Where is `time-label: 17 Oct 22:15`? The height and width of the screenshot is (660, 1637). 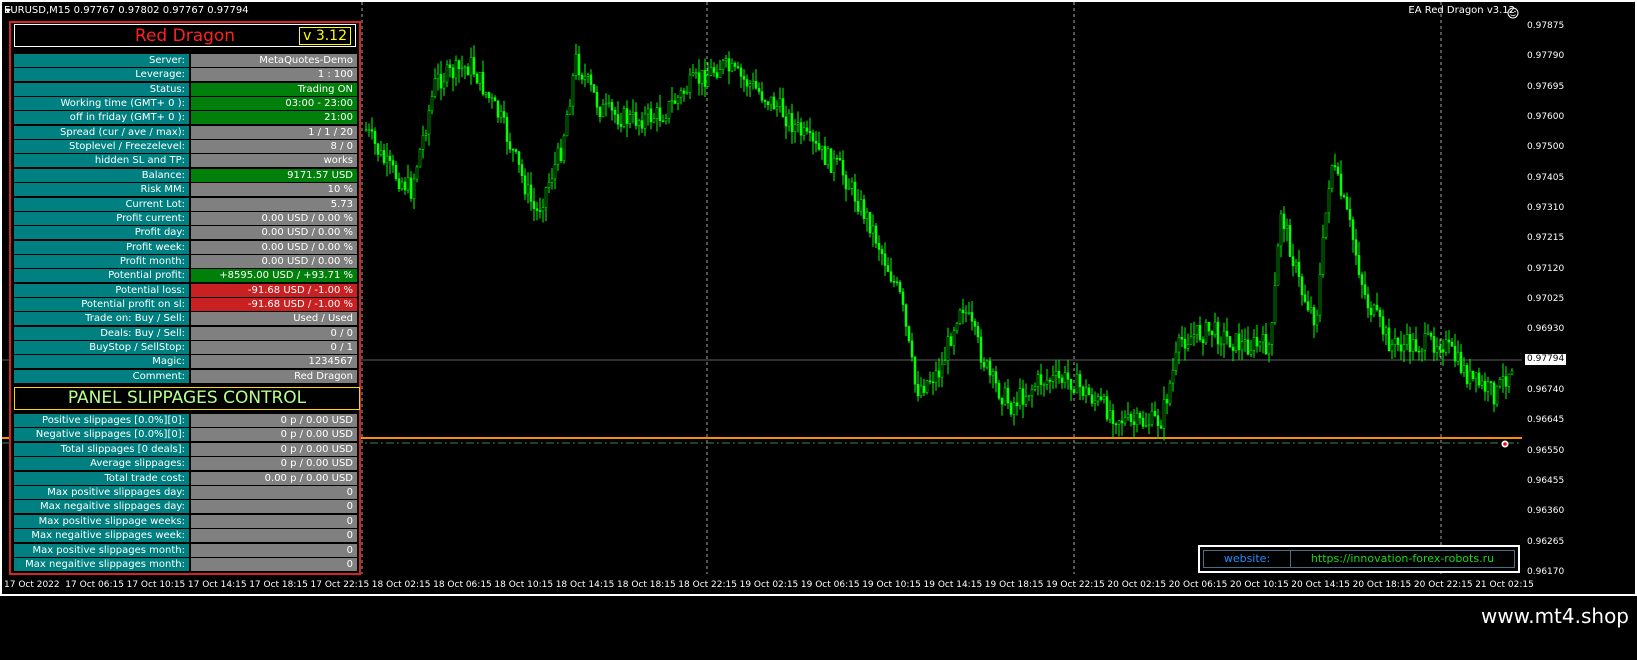 time-label: 17 Oct 22:15 is located at coordinates (340, 585).